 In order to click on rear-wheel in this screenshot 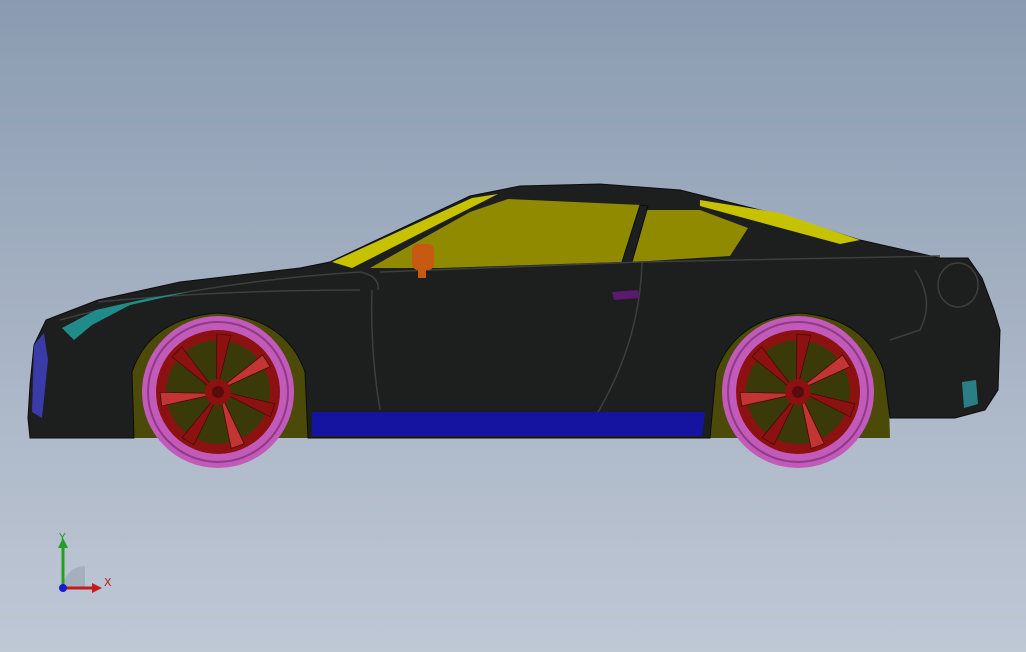, I will do `click(798, 392)`.